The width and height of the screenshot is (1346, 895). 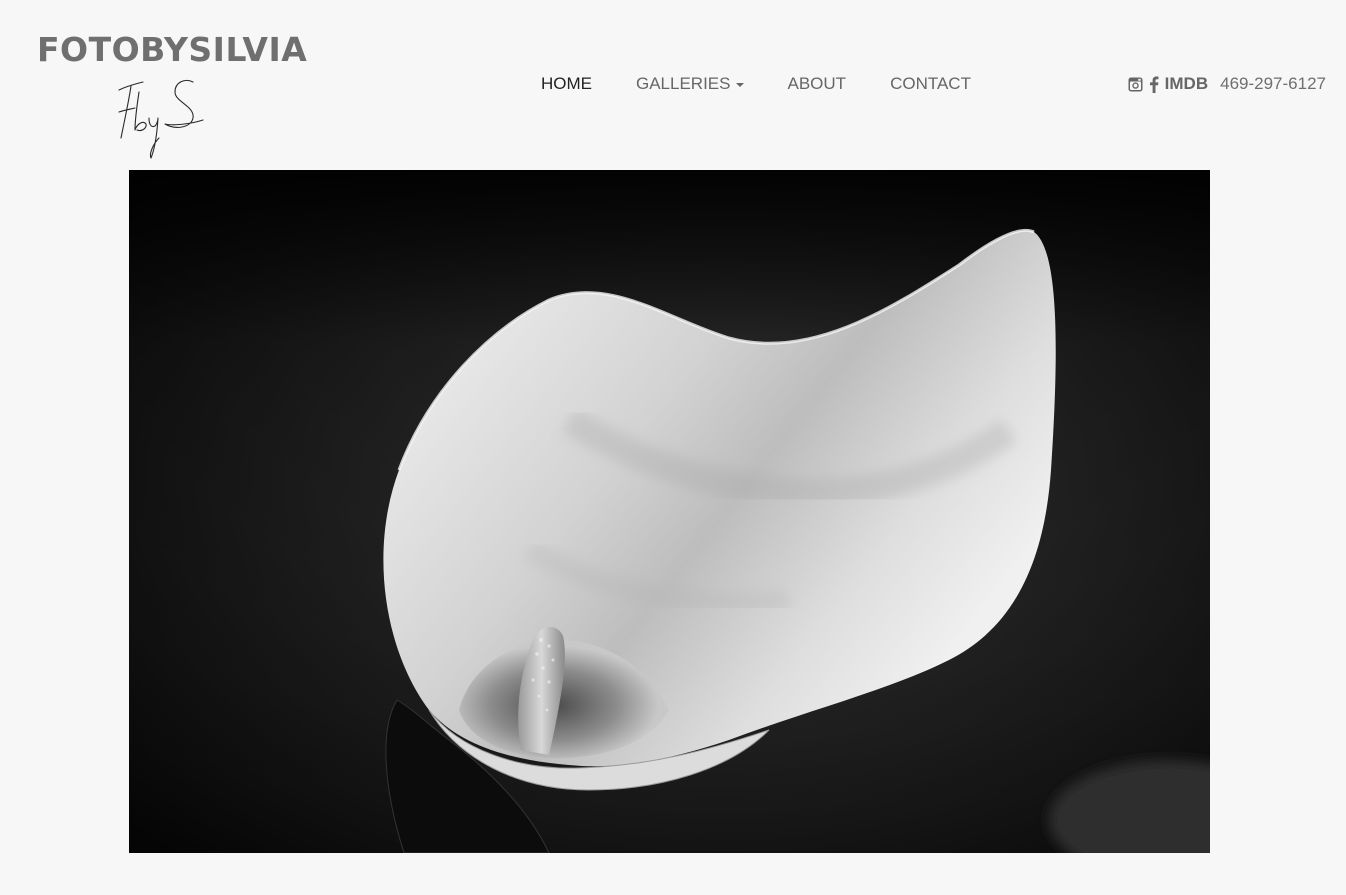 What do you see at coordinates (1186, 84) in the screenshot?
I see `imdb-link: IMDB` at bounding box center [1186, 84].